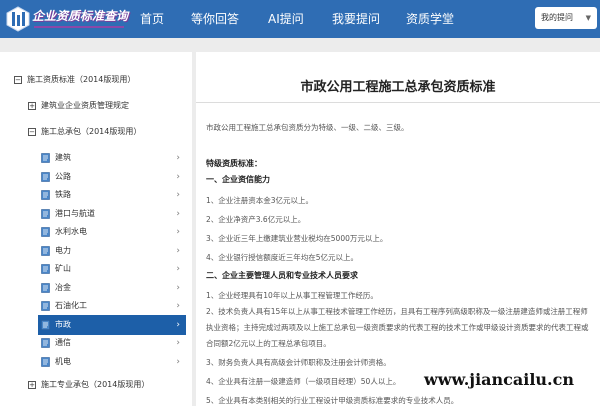  Describe the element at coordinates (18, 19) in the screenshot. I see `logo-icon` at that location.